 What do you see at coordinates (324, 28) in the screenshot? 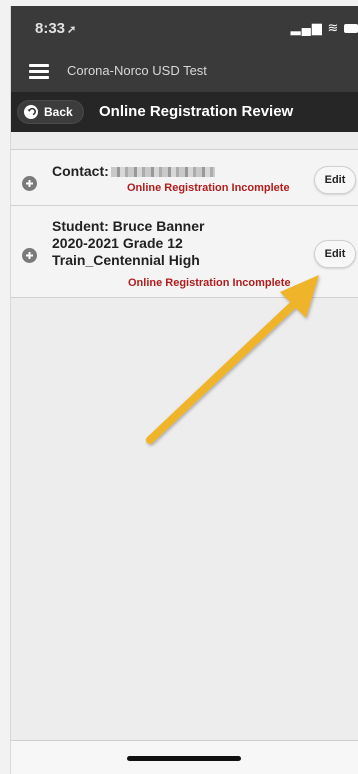
I see `status-icons: ▂▄▆ ≋` at bounding box center [324, 28].